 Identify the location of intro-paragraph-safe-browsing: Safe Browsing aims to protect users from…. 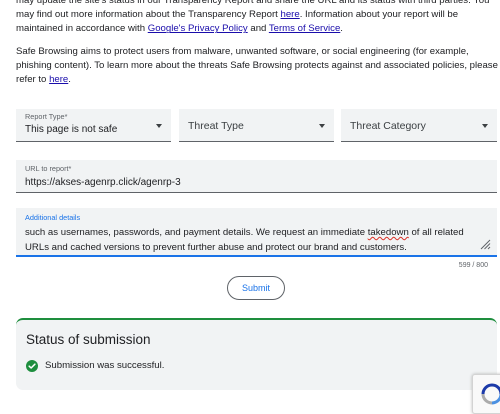
(258, 66).